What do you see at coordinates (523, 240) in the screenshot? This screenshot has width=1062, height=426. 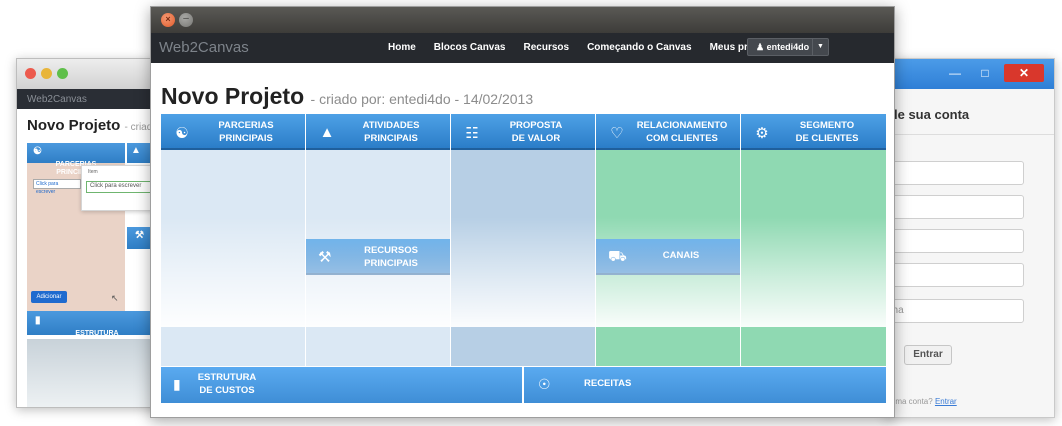 I see `proposta-column` at bounding box center [523, 240].